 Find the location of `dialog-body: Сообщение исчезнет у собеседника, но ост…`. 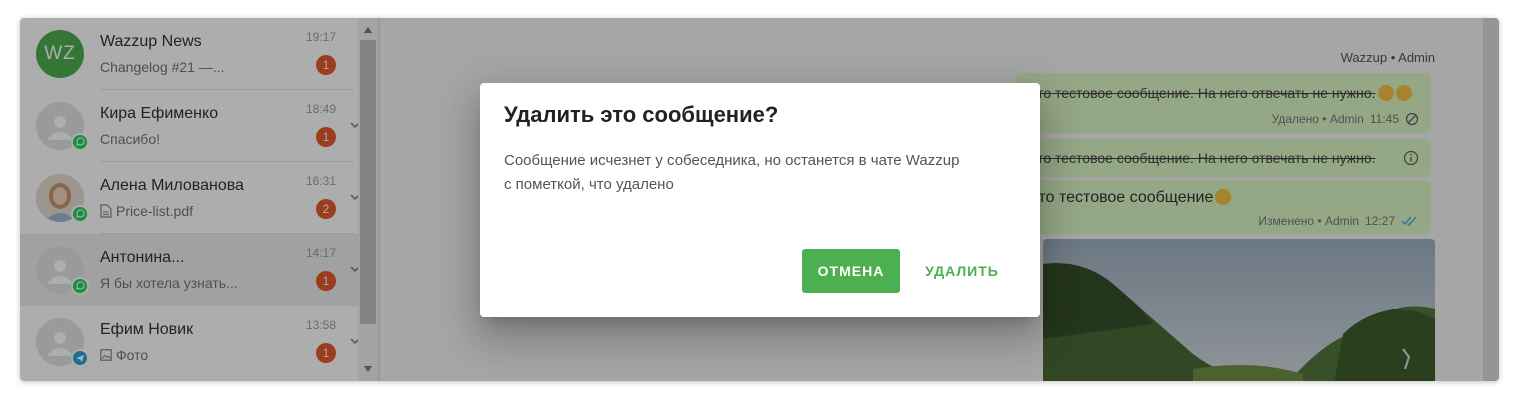

dialog-body: Сообщение исчезнет у собеседника, но ост… is located at coordinates (732, 172).